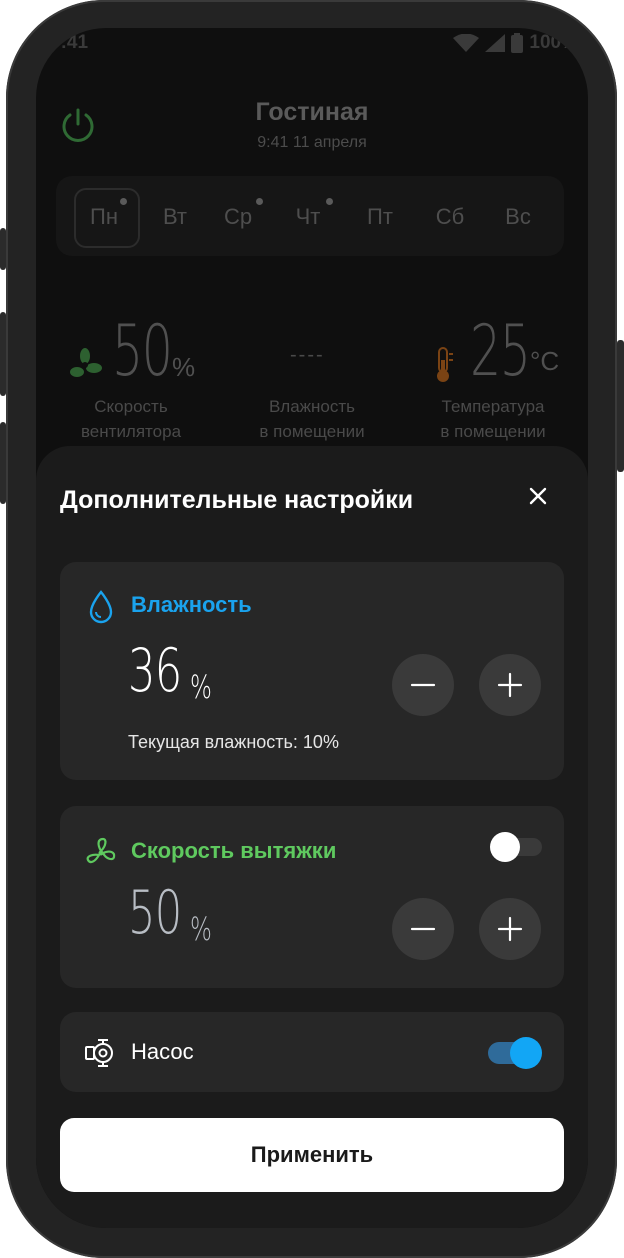  Describe the element at coordinates (445, 364) in the screenshot. I see `thermometer-icon` at that location.